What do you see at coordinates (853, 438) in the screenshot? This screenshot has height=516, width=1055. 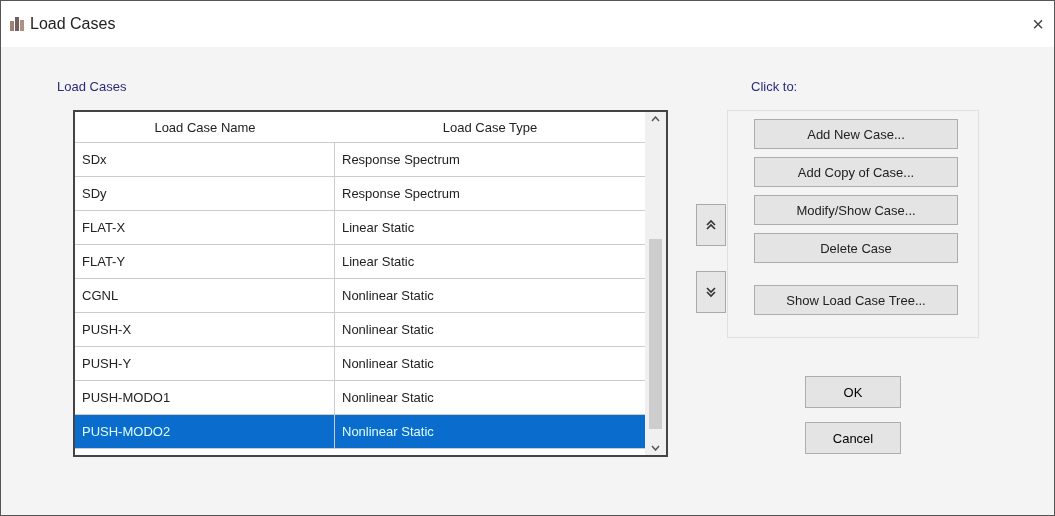 I see `dialog-button: Cancel` at bounding box center [853, 438].